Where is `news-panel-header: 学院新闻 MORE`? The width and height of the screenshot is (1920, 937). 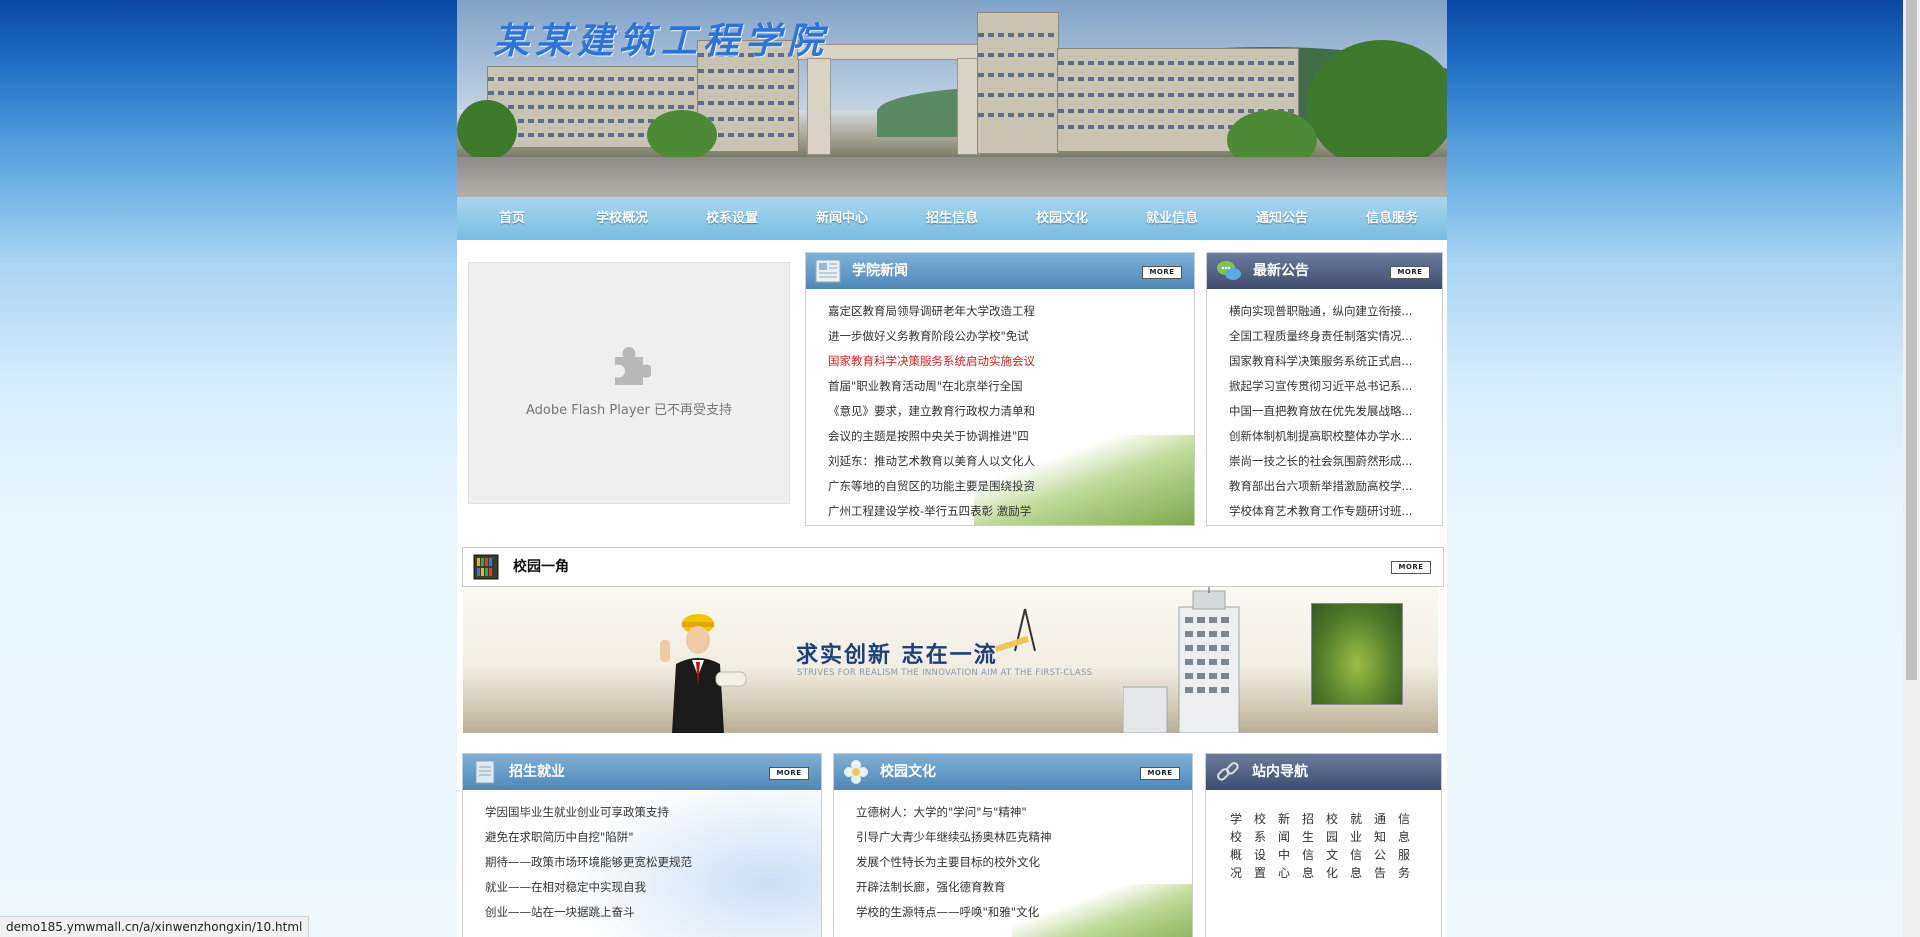 news-panel-header: 学院新闻 MORE is located at coordinates (1000, 271).